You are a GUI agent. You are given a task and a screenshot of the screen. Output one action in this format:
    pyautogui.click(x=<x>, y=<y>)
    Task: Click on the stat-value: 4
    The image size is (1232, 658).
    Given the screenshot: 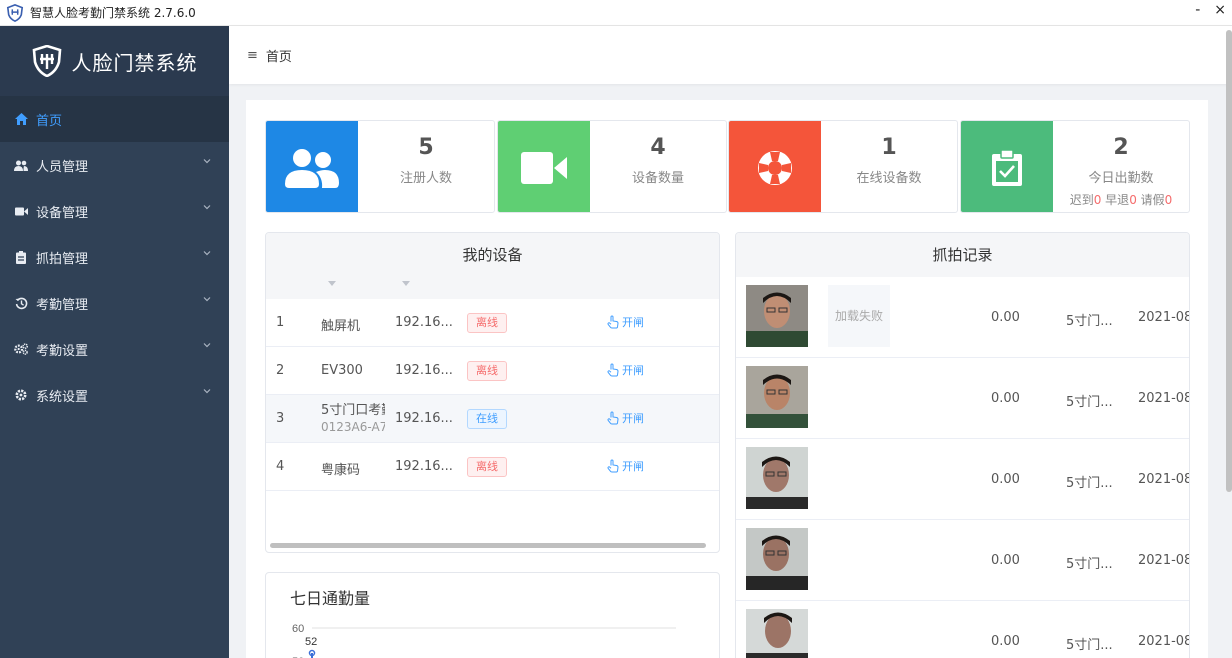 What is the action you would take?
    pyautogui.click(x=658, y=147)
    